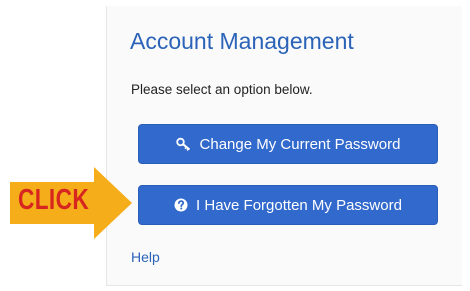  Describe the element at coordinates (183, 144) in the screenshot. I see `key-icon` at that location.